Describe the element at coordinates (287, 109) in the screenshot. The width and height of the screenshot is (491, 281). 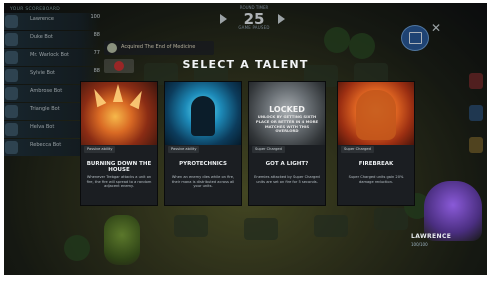
I see `lock-title: LOCKED` at that location.